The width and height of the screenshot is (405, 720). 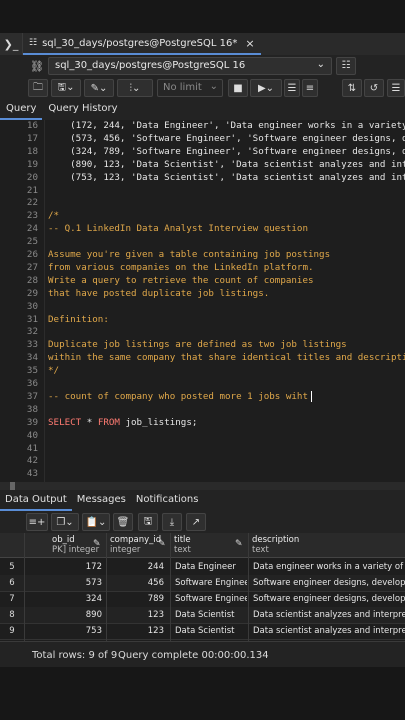 What do you see at coordinates (292, 88) in the screenshot?
I see `explain-icon: ☰` at bounding box center [292, 88].